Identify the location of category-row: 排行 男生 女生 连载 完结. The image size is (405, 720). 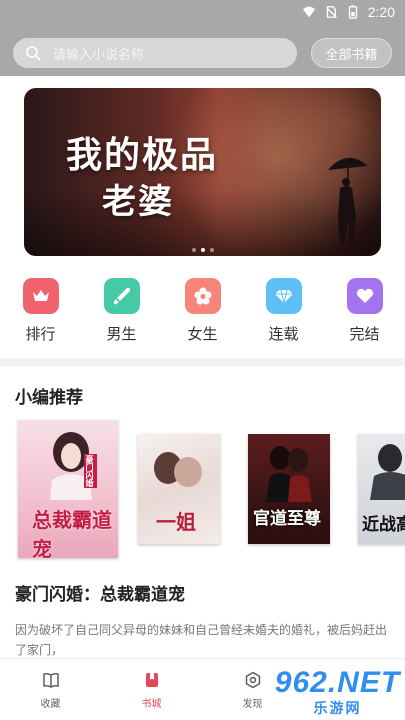
(202, 311).